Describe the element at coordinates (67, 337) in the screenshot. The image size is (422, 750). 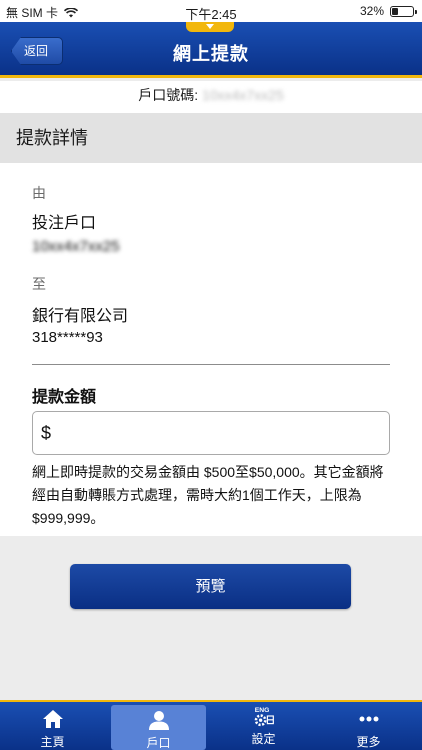
I see `to-account-number: 318*****93` at that location.